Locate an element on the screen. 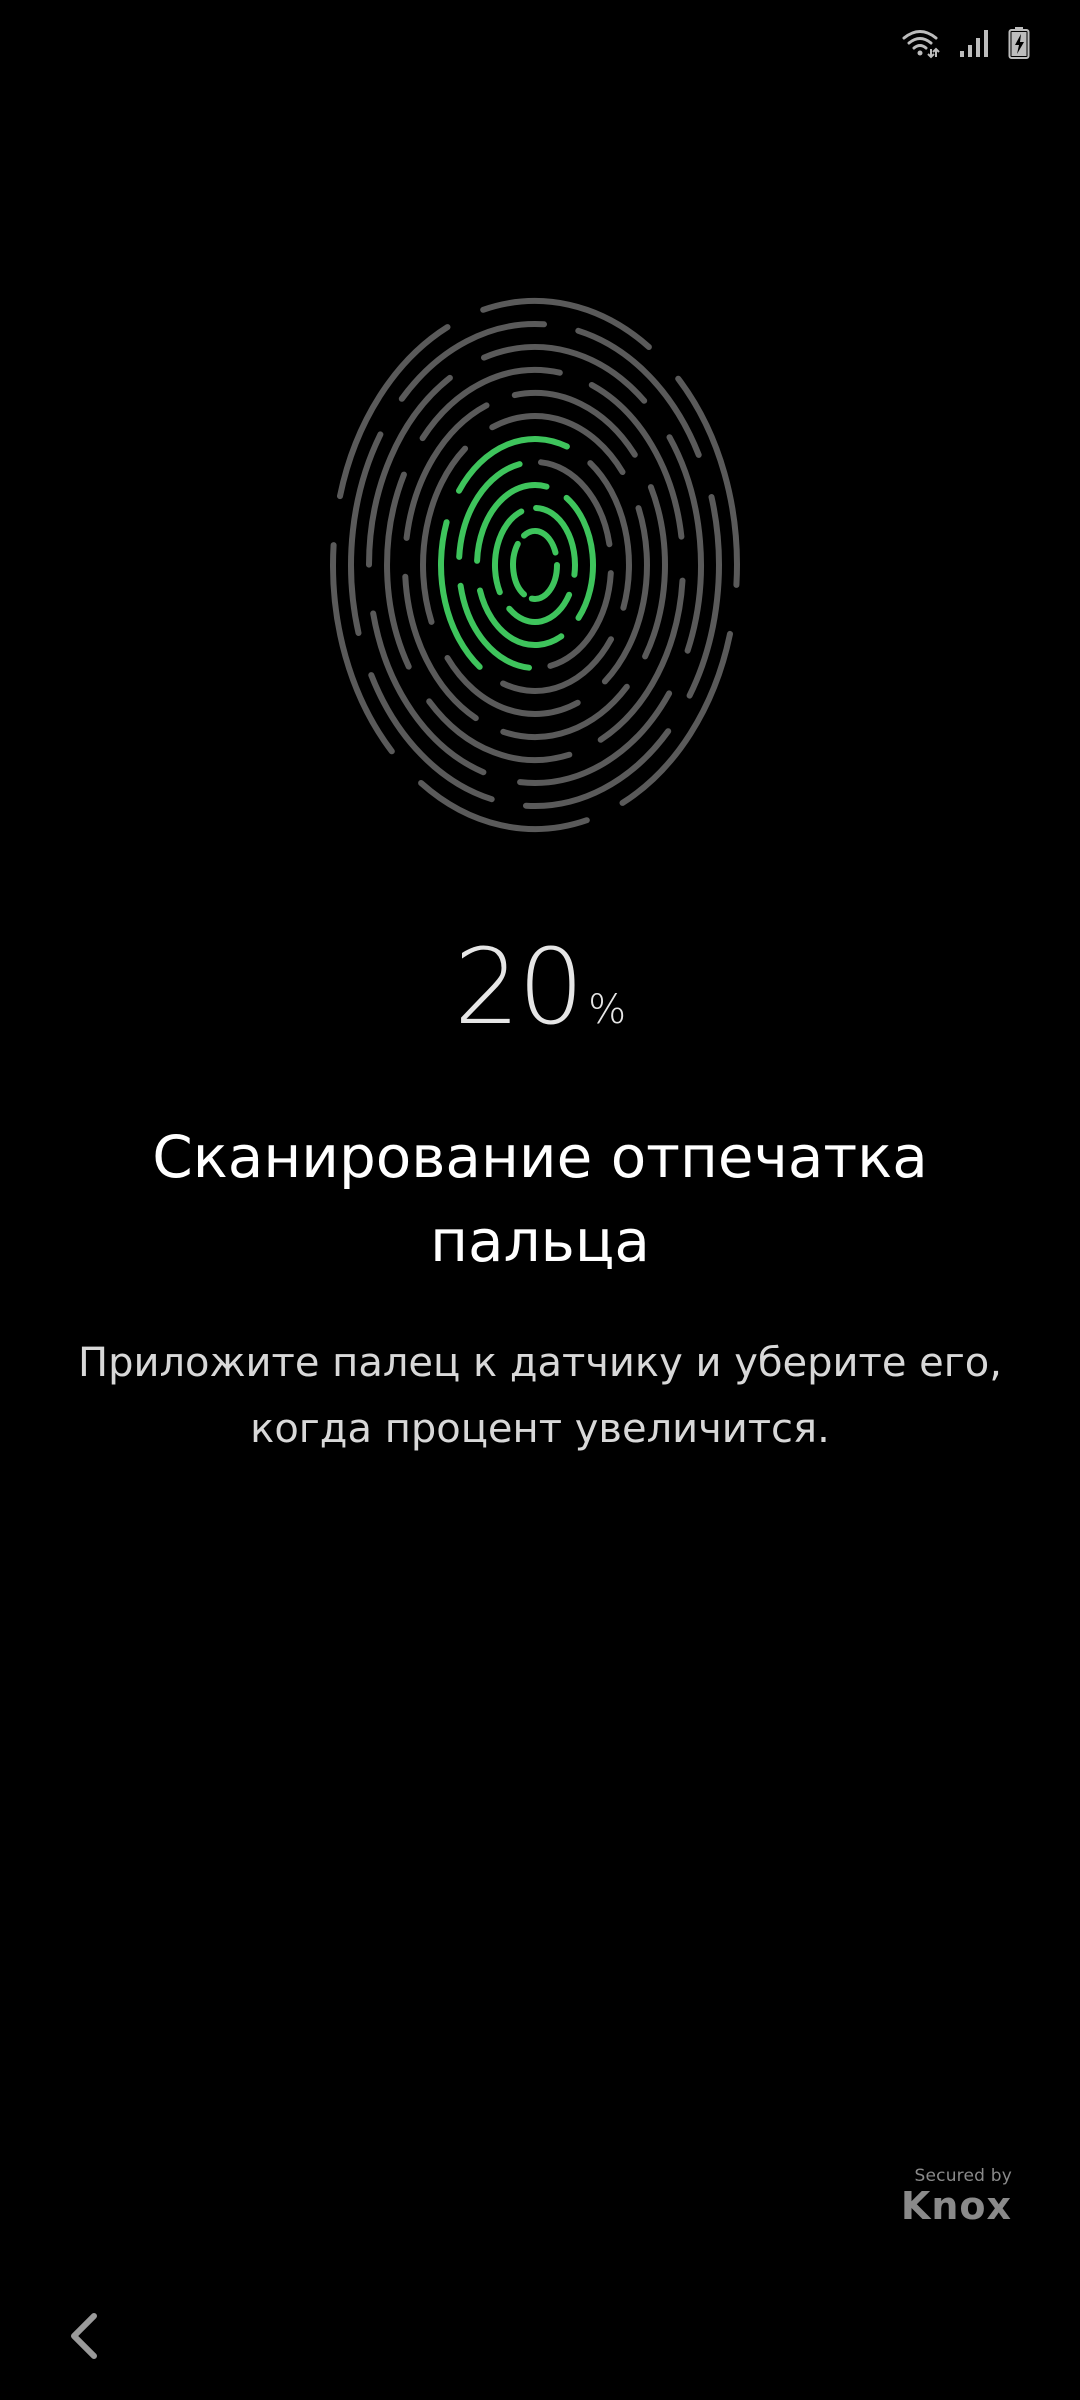 The image size is (1080, 2400). fingerprint-graphic is located at coordinates (535, 565).